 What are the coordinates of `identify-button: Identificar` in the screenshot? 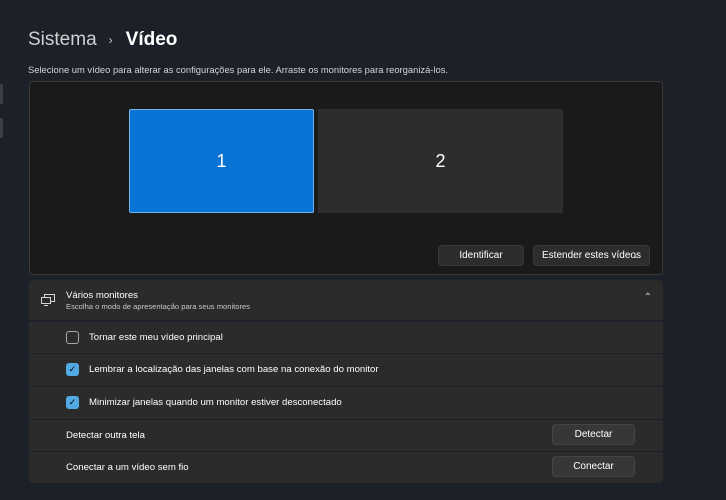 It's located at (481, 255).